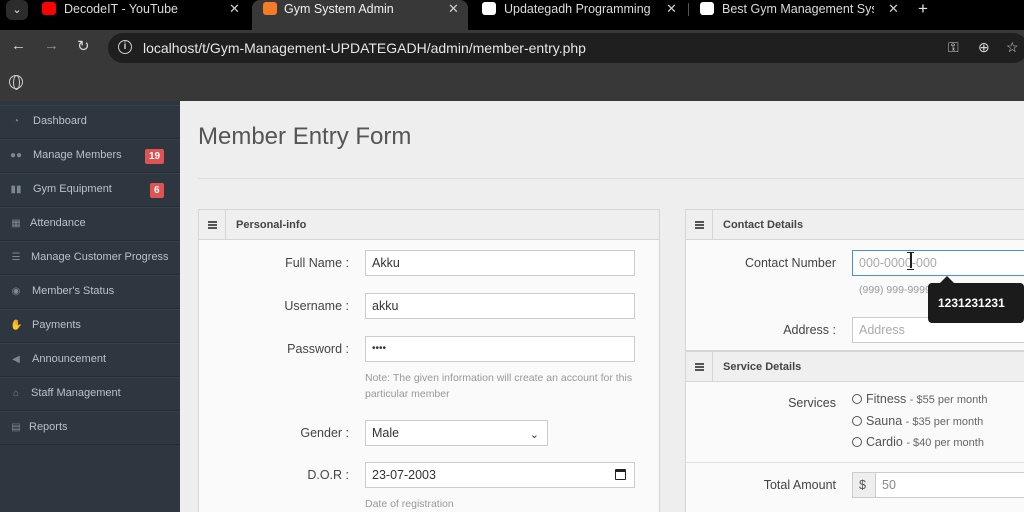 The width and height of the screenshot is (1024, 512). Describe the element at coordinates (17, 10) in the screenshot. I see `tab-search-button: ⌄` at that location.